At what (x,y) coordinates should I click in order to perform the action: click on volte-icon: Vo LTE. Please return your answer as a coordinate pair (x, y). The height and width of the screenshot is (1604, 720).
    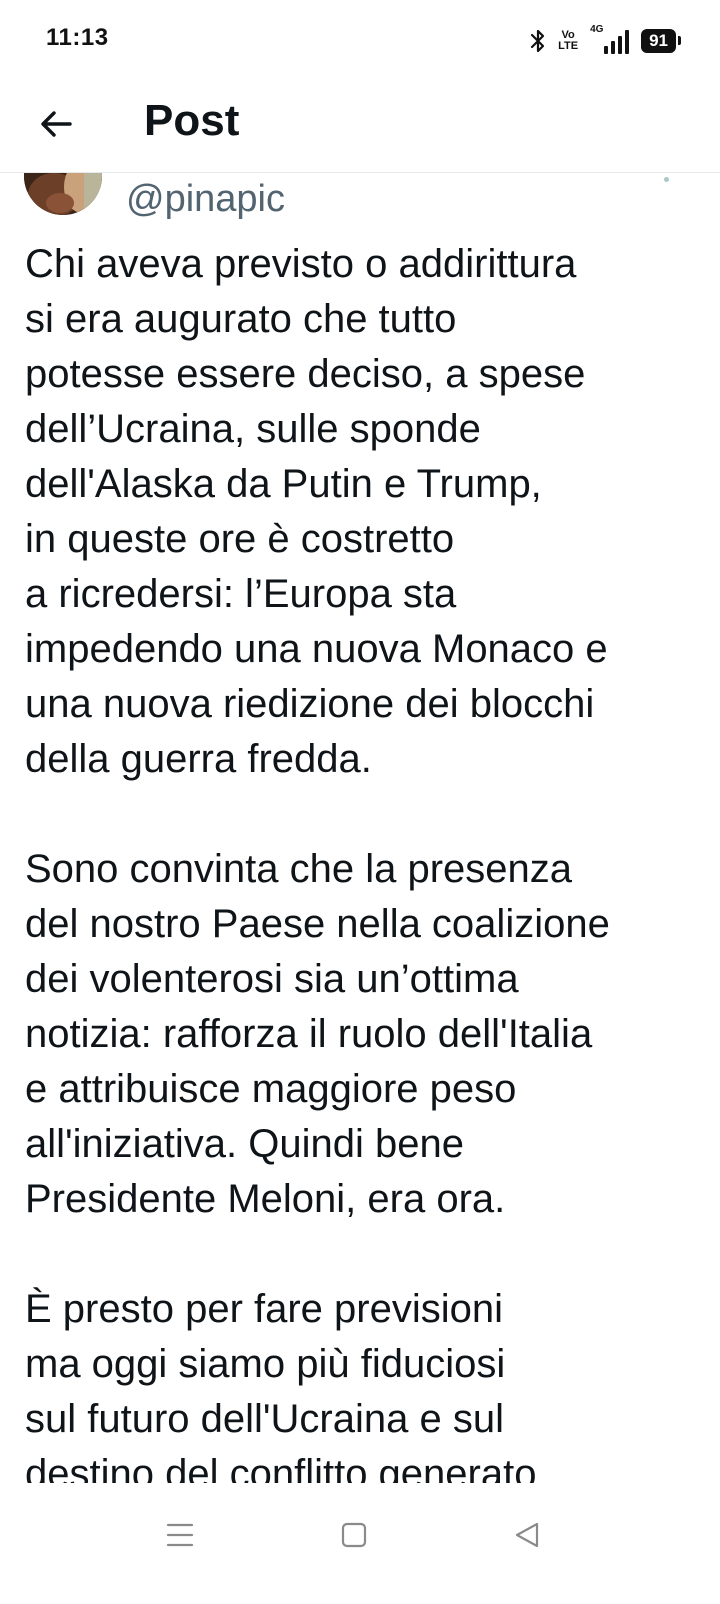
    Looking at the image, I should click on (568, 41).